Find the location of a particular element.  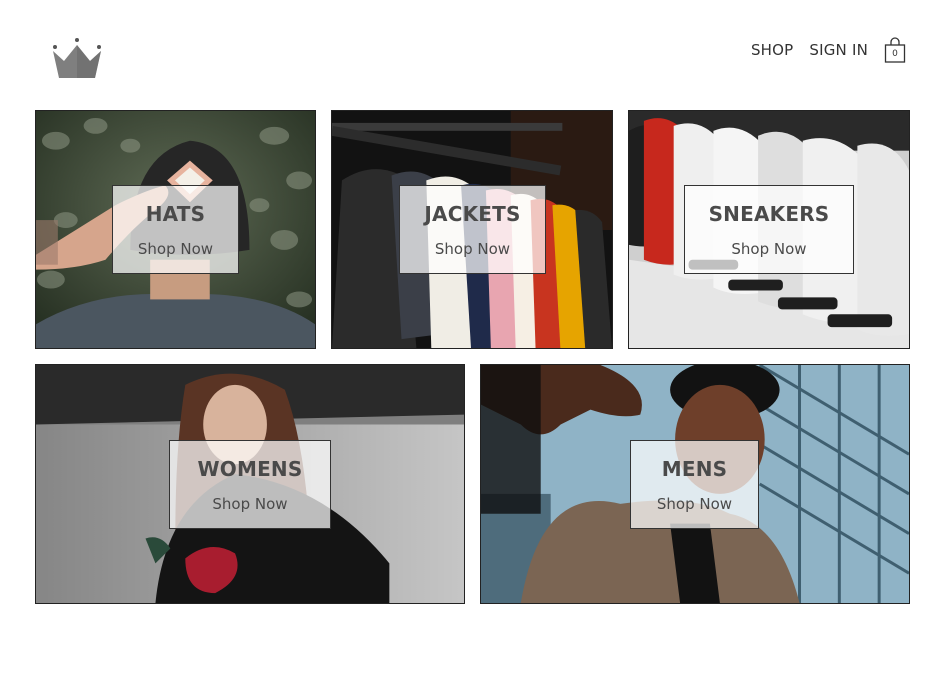

category-title: SNEAKERS is located at coordinates (769, 213).